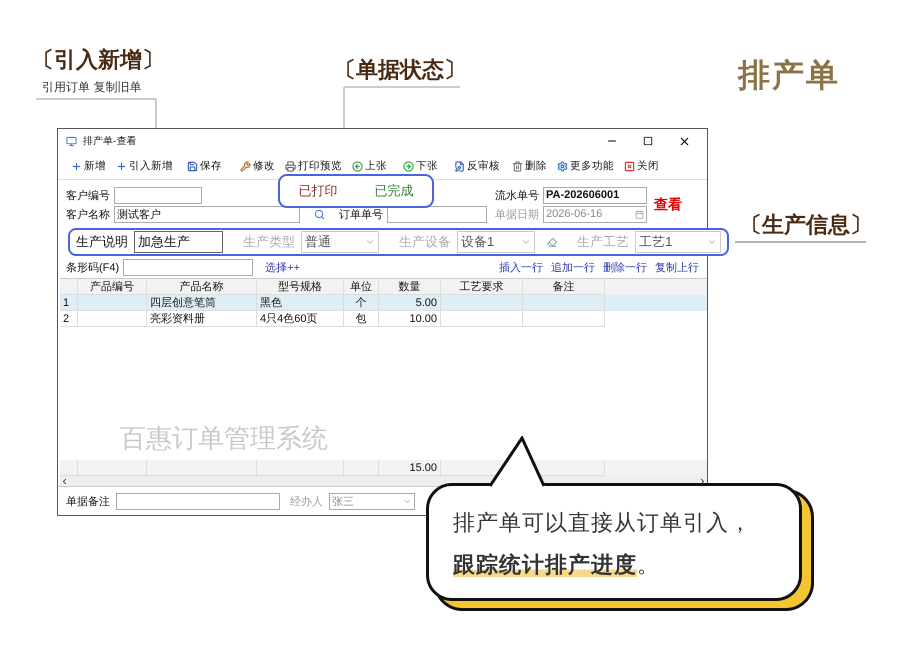 This screenshot has height=667, width=900. What do you see at coordinates (92, 87) in the screenshot?
I see `callout-subtitle: 引用订单 复制旧单` at bounding box center [92, 87].